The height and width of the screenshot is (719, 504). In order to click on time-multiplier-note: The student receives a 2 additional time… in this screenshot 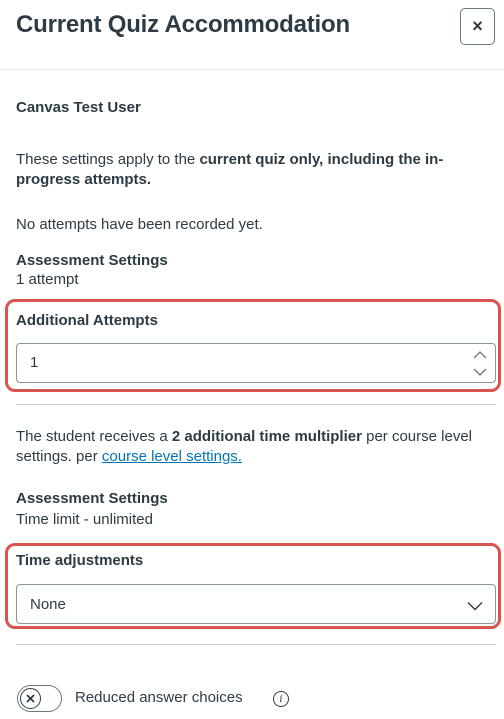, I will do `click(256, 447)`.